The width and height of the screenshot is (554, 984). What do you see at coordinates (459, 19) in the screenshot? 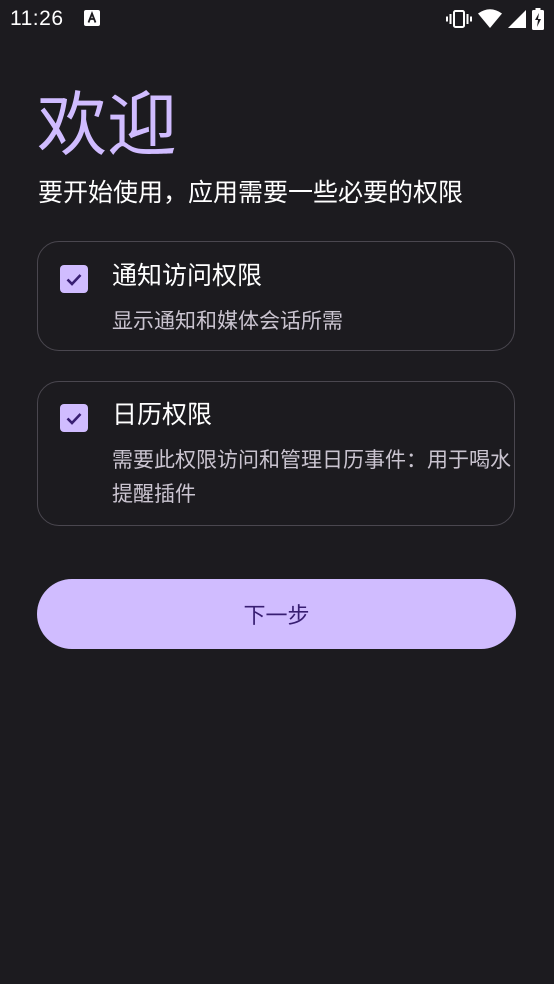
I see `vibrate-icon` at bounding box center [459, 19].